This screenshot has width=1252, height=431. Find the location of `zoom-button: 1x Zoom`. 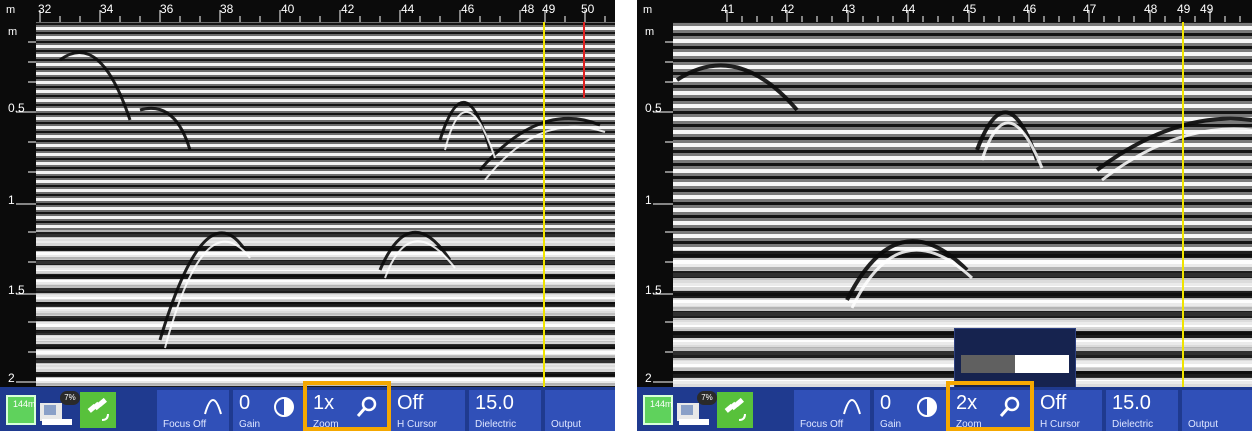

zoom-button: 1x Zoom is located at coordinates (347, 410).